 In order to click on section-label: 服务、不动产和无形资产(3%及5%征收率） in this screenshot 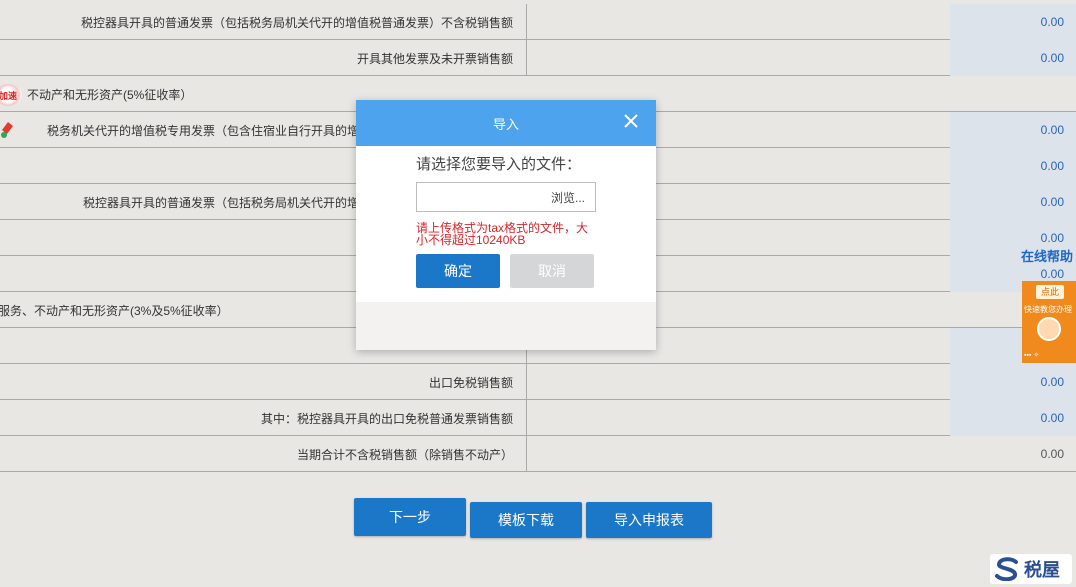, I will do `click(114, 310)`.